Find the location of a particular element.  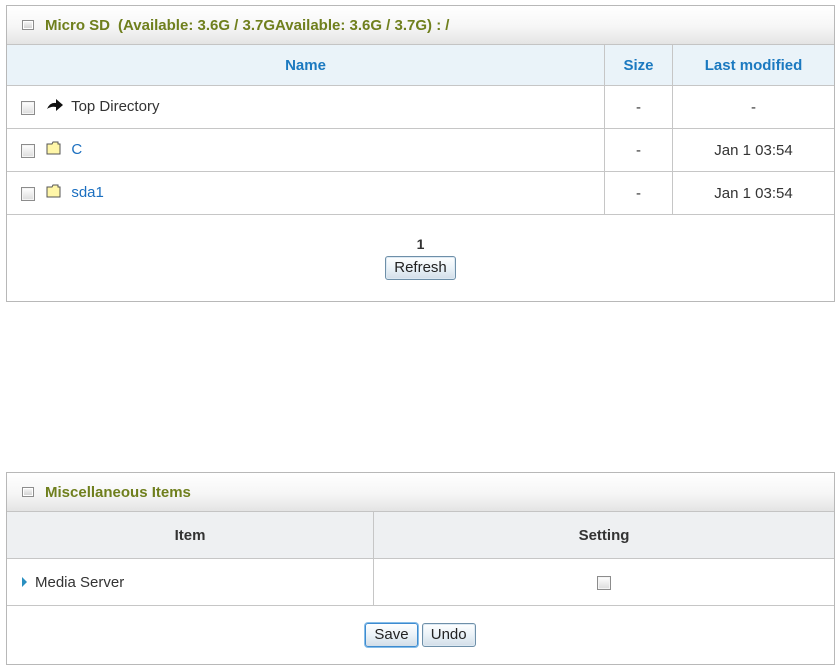

column-header-setting: Setting is located at coordinates (603, 535).